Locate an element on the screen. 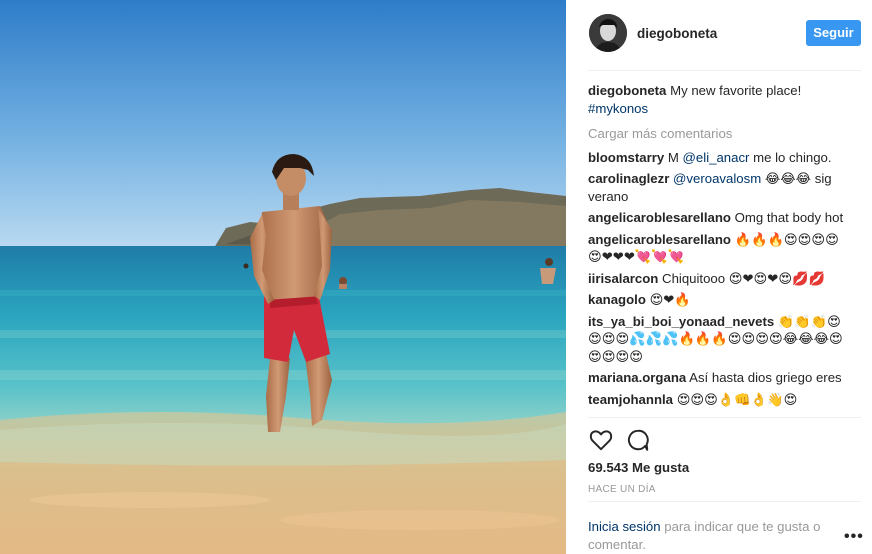  comment-item: angelicaroblesarellano Omg that body hot is located at coordinates (718, 218).